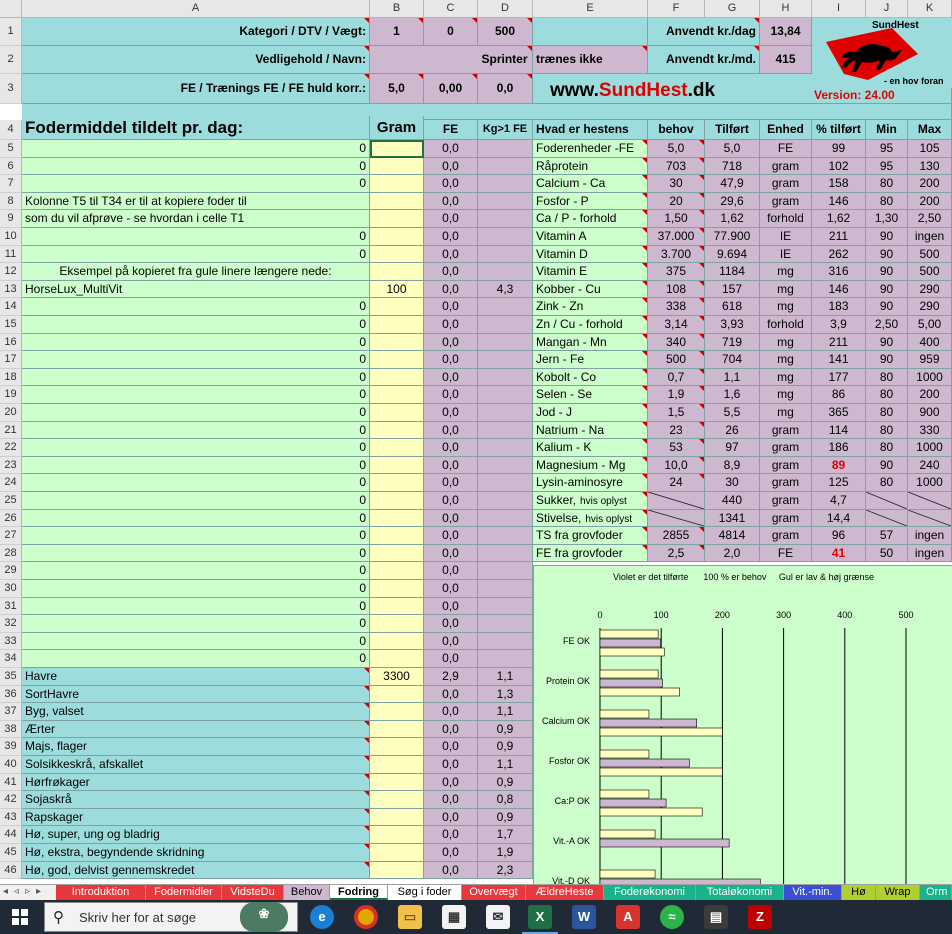  What do you see at coordinates (184, 892) in the screenshot?
I see `sheet-tab: Fodermidler` at bounding box center [184, 892].